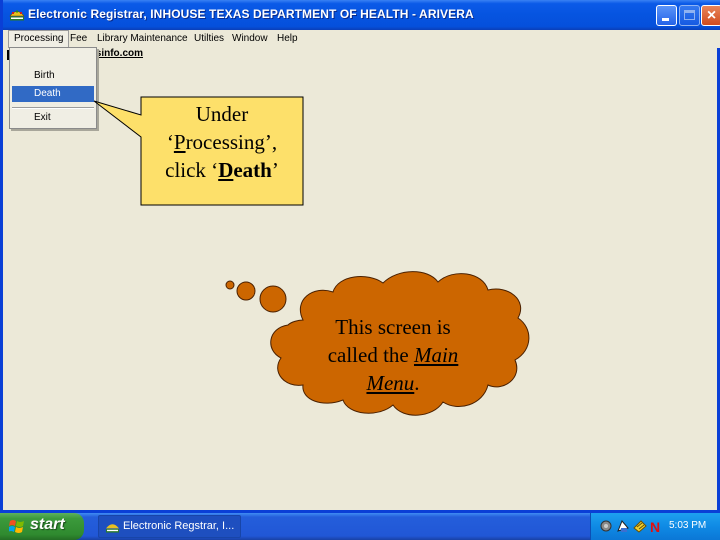  What do you see at coordinates (231, 142) in the screenshot?
I see `callout-processing-rest: rocessing’,` at bounding box center [231, 142].